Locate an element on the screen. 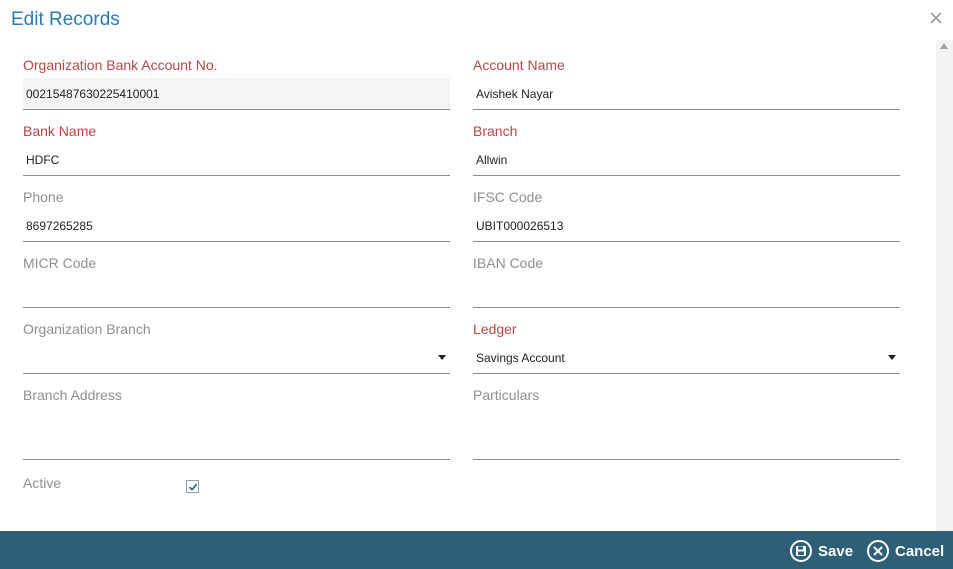  particulars-field: Particulars is located at coordinates (686, 423).